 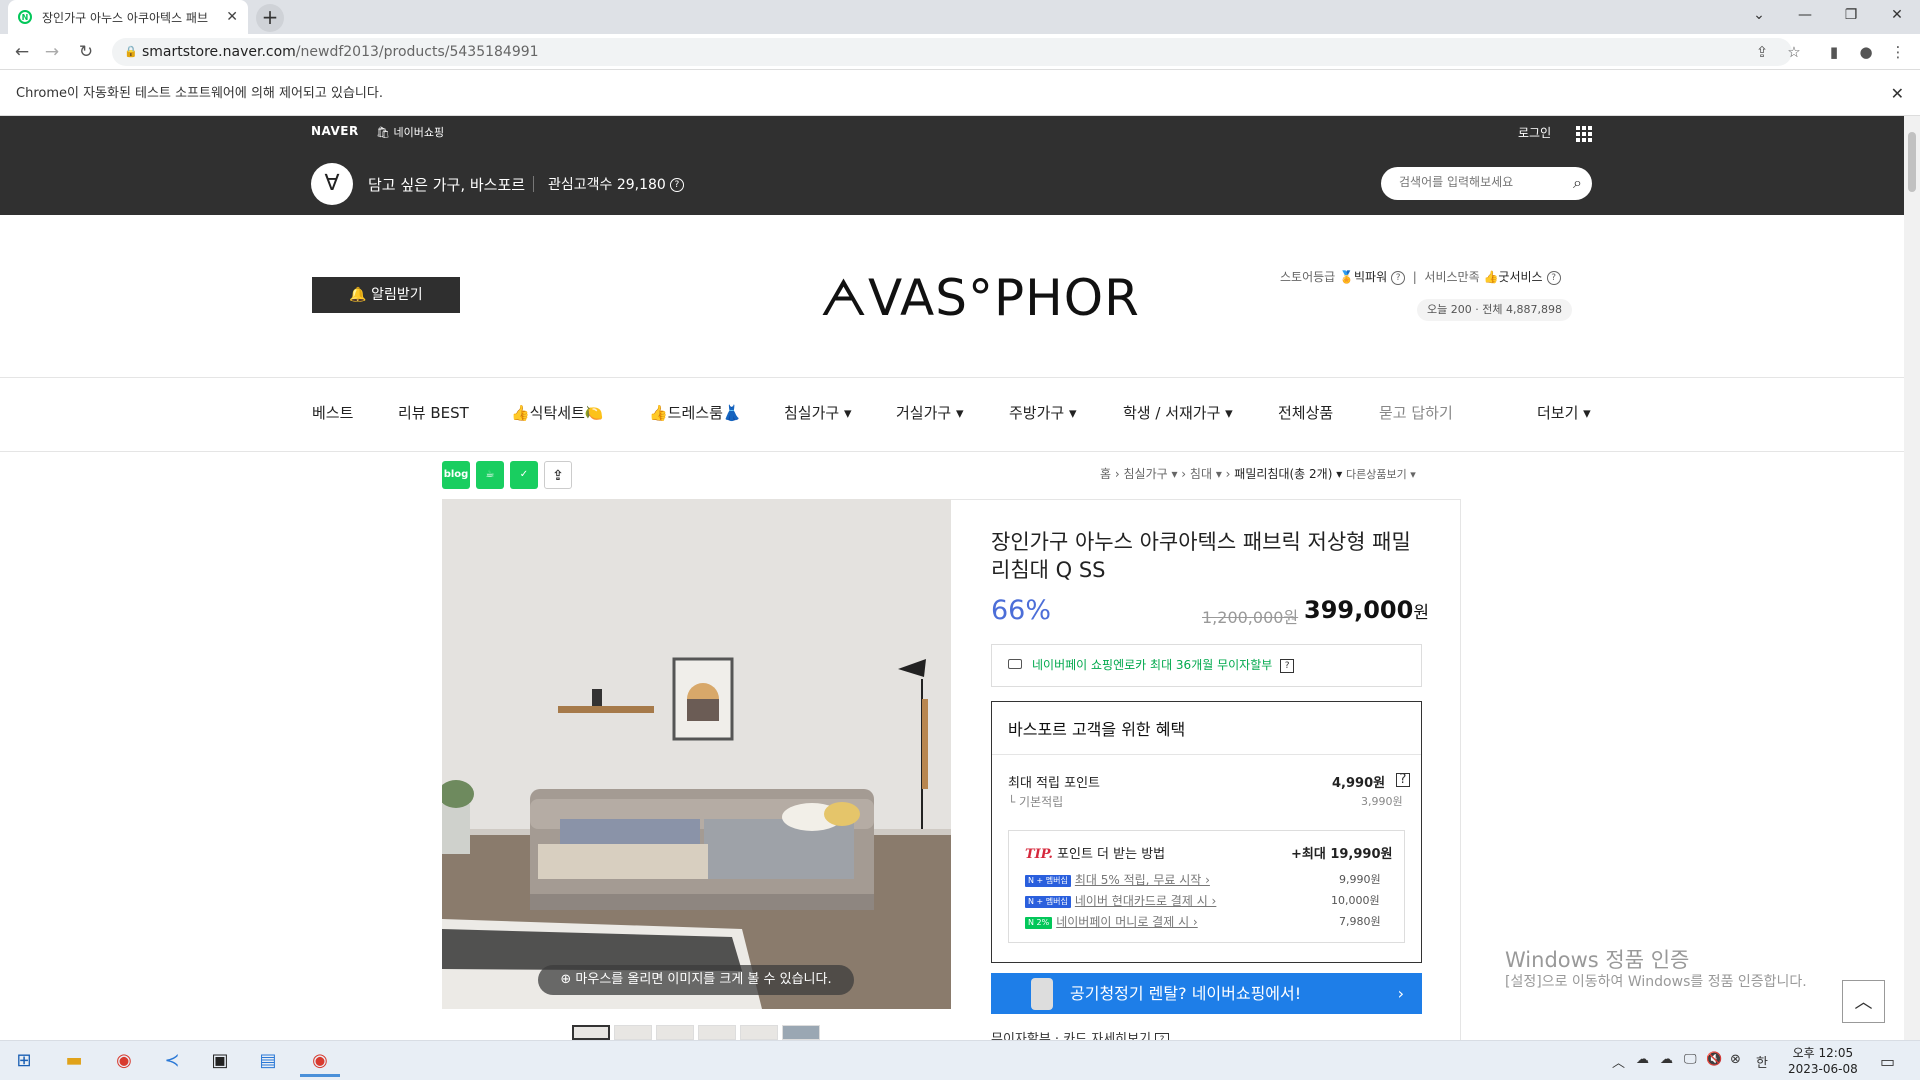 What do you see at coordinates (1805, 15) in the screenshot?
I see `minimize-icon: —` at bounding box center [1805, 15].